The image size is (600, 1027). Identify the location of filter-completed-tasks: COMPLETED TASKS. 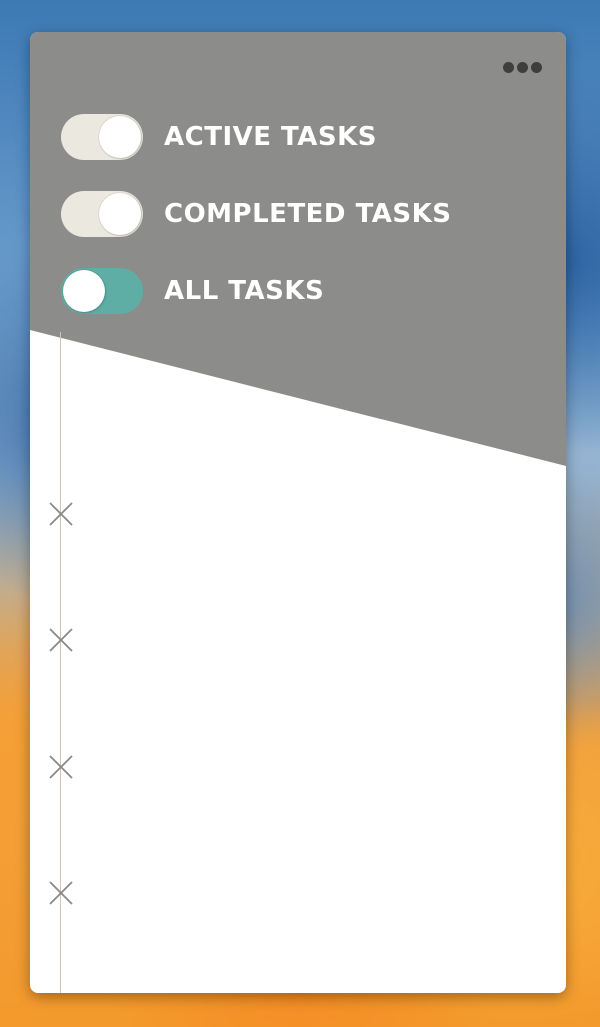
(256, 214).